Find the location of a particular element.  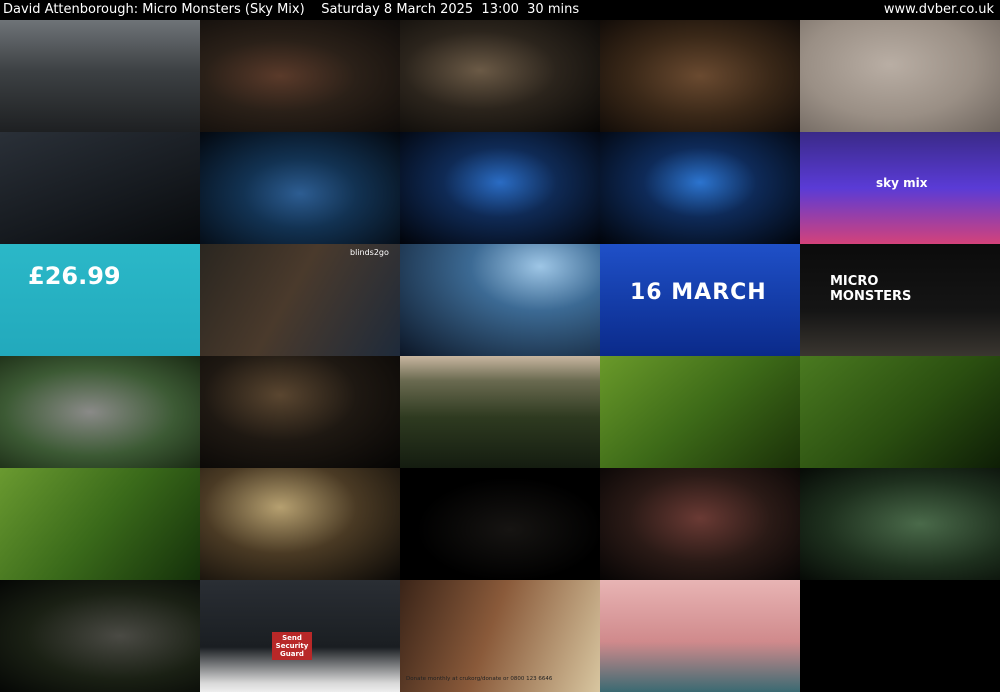

video-frame-thumbnail: blinds2go is located at coordinates (300, 300).